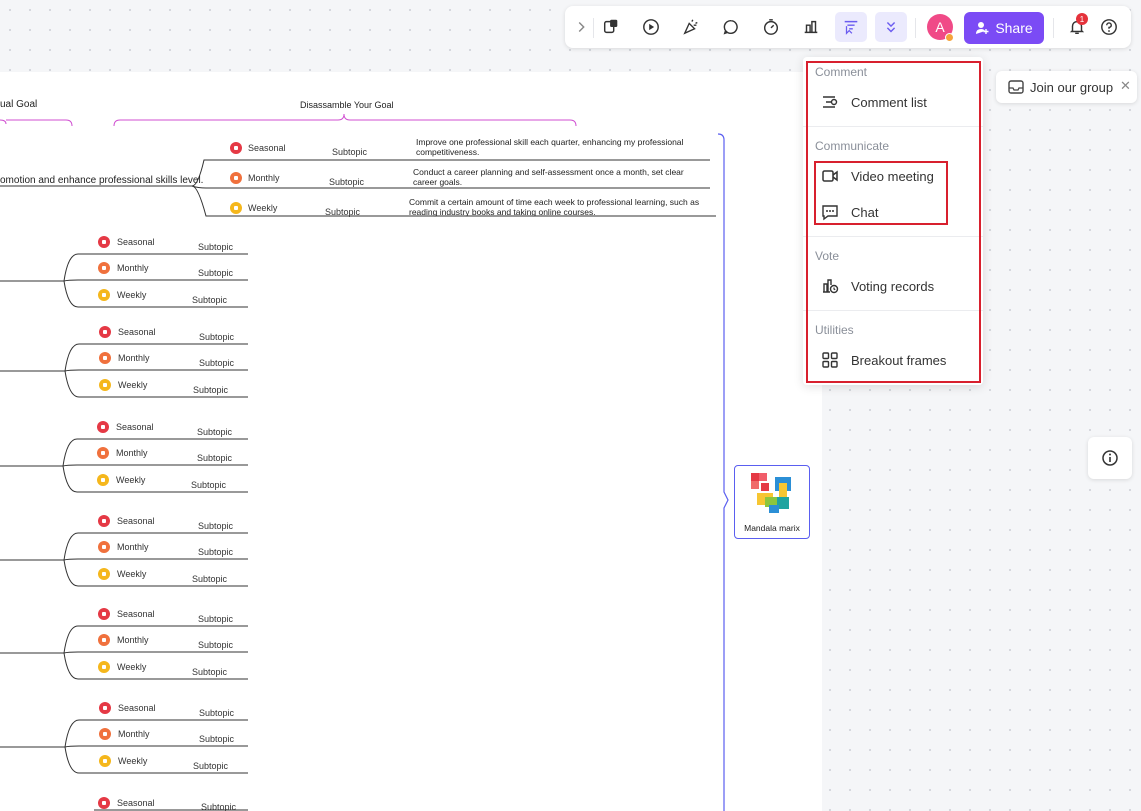  What do you see at coordinates (651, 27) in the screenshot?
I see `play-icon` at bounding box center [651, 27].